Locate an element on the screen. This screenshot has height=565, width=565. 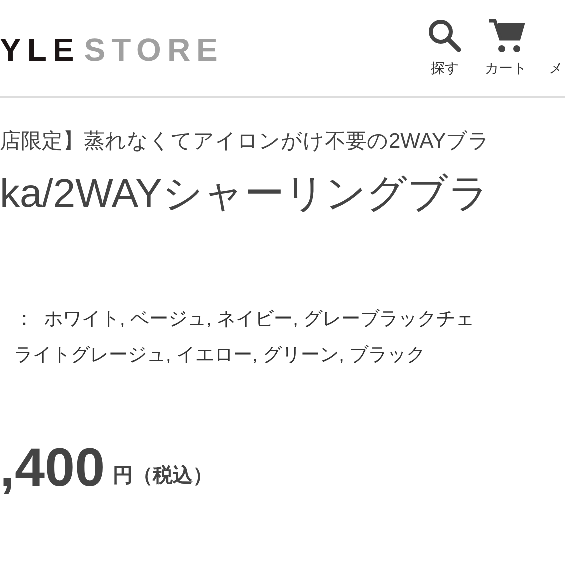
product-subtitle: 店限定】蒸れなくてアイロンがけ不要の2WAYブラ is located at coordinates (246, 142).